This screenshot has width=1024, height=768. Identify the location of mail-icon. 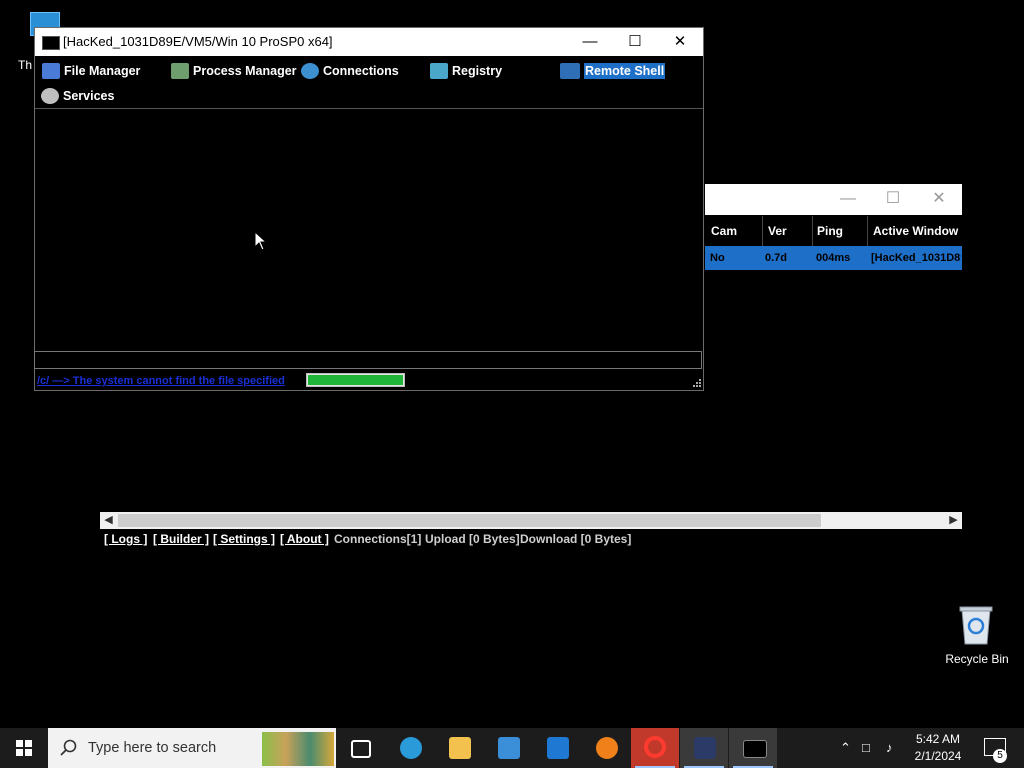
(558, 748).